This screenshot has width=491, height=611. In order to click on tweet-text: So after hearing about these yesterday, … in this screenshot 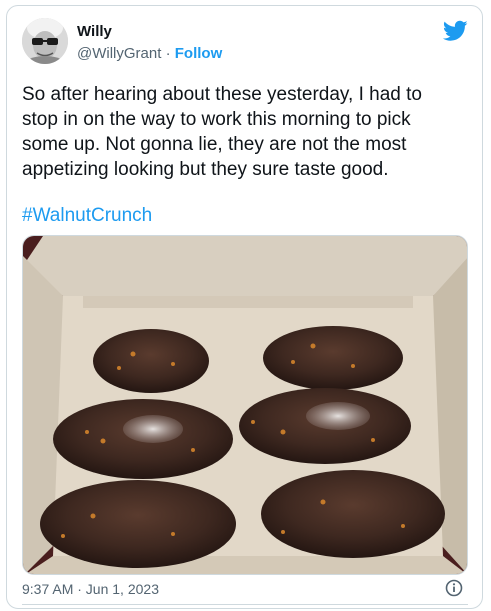, I will do `click(222, 132)`.